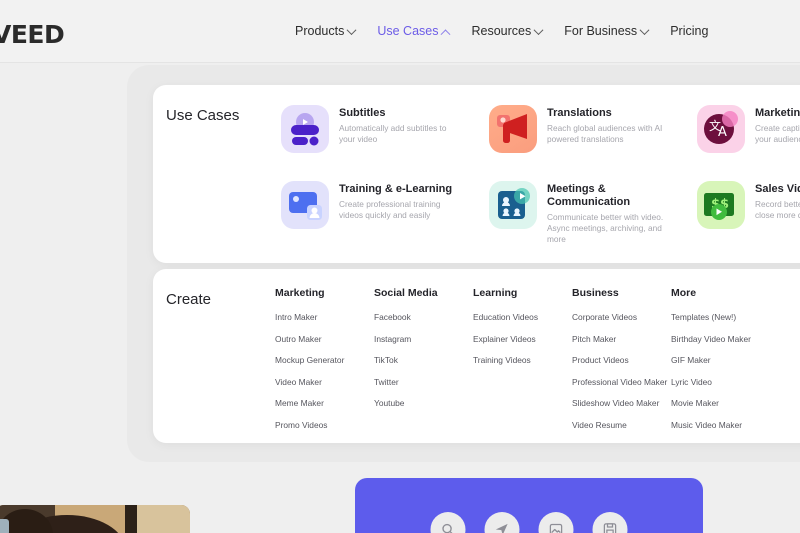  I want to click on create-link-intro-maker: Intro Maker, so click(324, 317).